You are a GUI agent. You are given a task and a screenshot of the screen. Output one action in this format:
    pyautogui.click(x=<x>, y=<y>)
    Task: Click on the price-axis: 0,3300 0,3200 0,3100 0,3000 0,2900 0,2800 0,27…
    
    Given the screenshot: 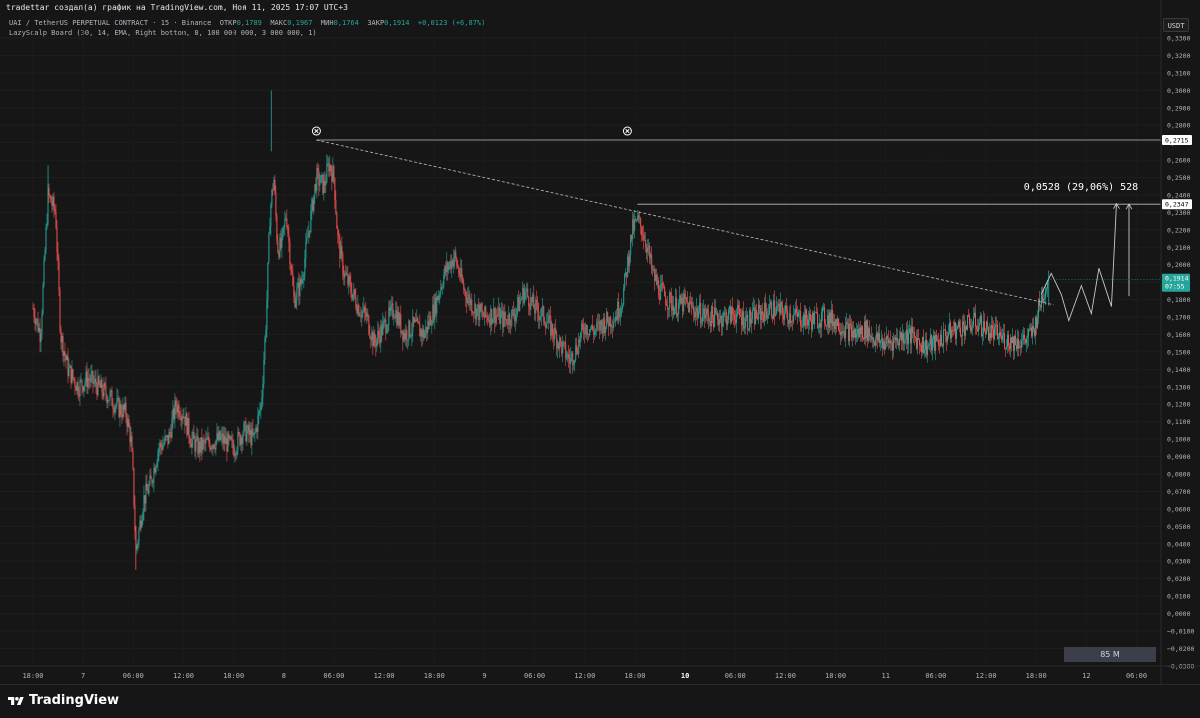 What is the action you would take?
    pyautogui.click(x=1177, y=342)
    